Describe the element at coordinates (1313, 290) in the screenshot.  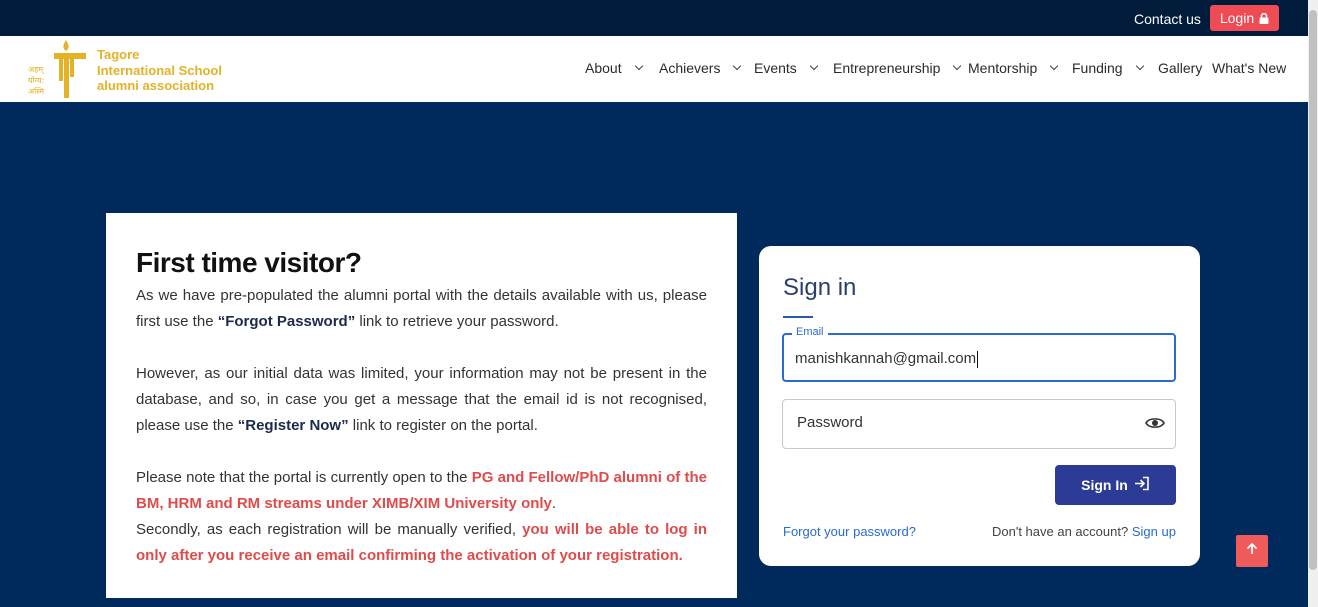
I see `scrollbar-thumb` at that location.